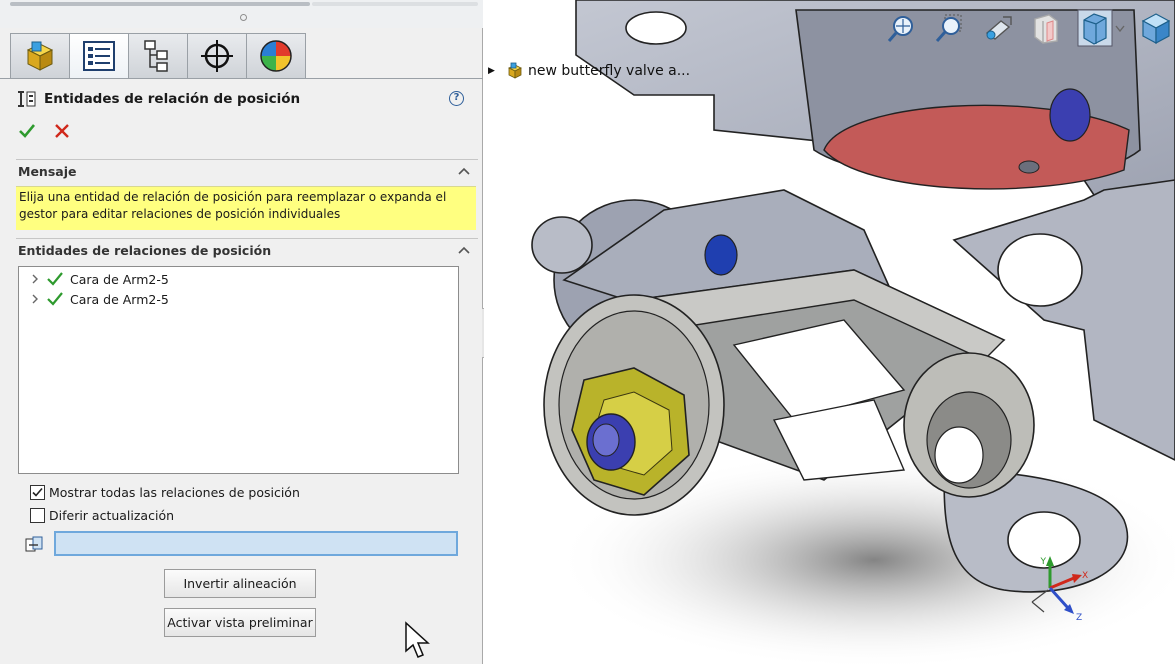 This screenshot has width=1175, height=664. I want to click on appearance-tab-icon, so click(276, 56).